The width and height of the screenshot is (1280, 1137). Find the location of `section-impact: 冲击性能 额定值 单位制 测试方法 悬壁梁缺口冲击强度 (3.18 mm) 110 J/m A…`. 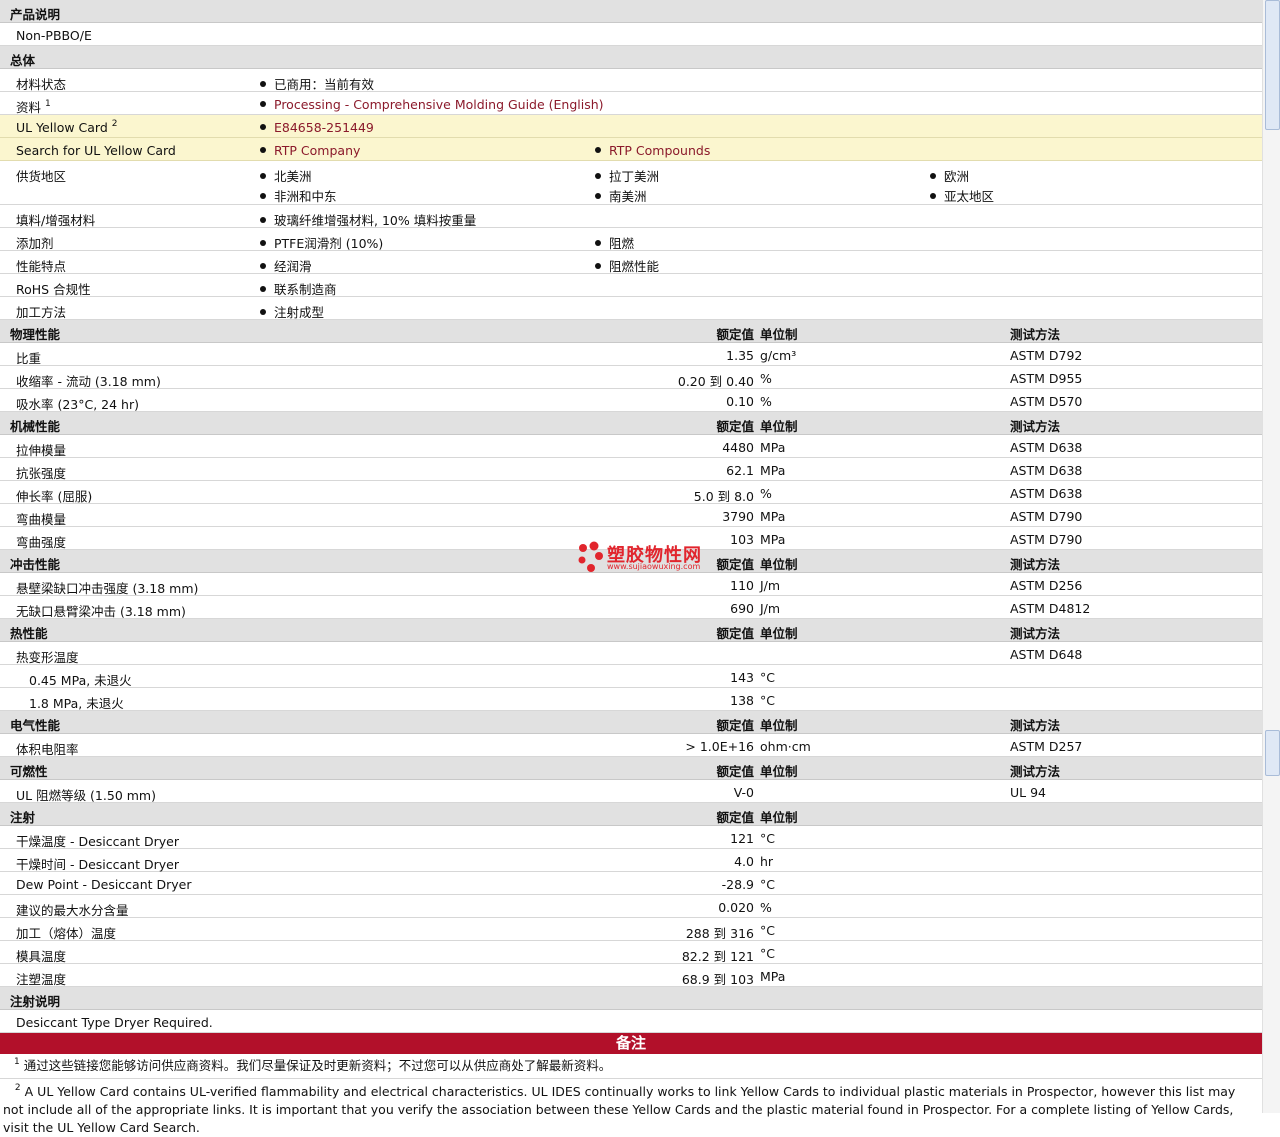

section-impact: 冲击性能 额定值 单位制 测试方法 悬壁梁缺口冲击强度 (3.18 mm) 110 J/m A… is located at coordinates (631, 584).